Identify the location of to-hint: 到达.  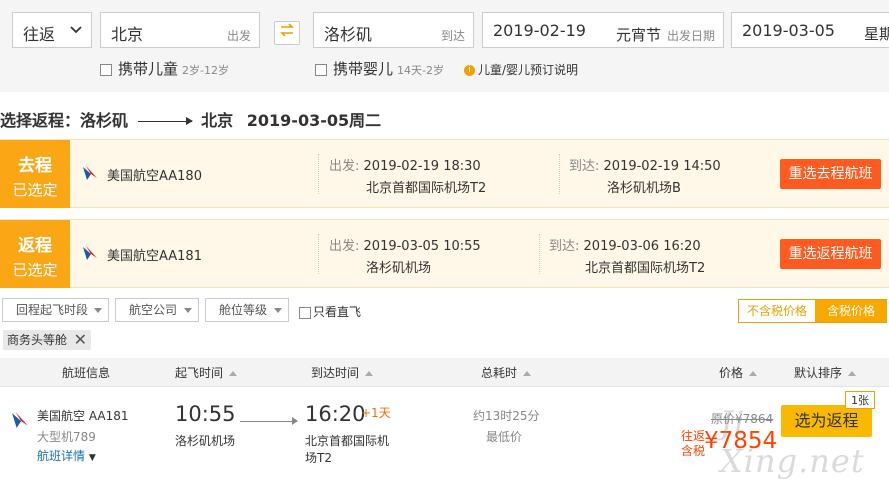
(452, 36).